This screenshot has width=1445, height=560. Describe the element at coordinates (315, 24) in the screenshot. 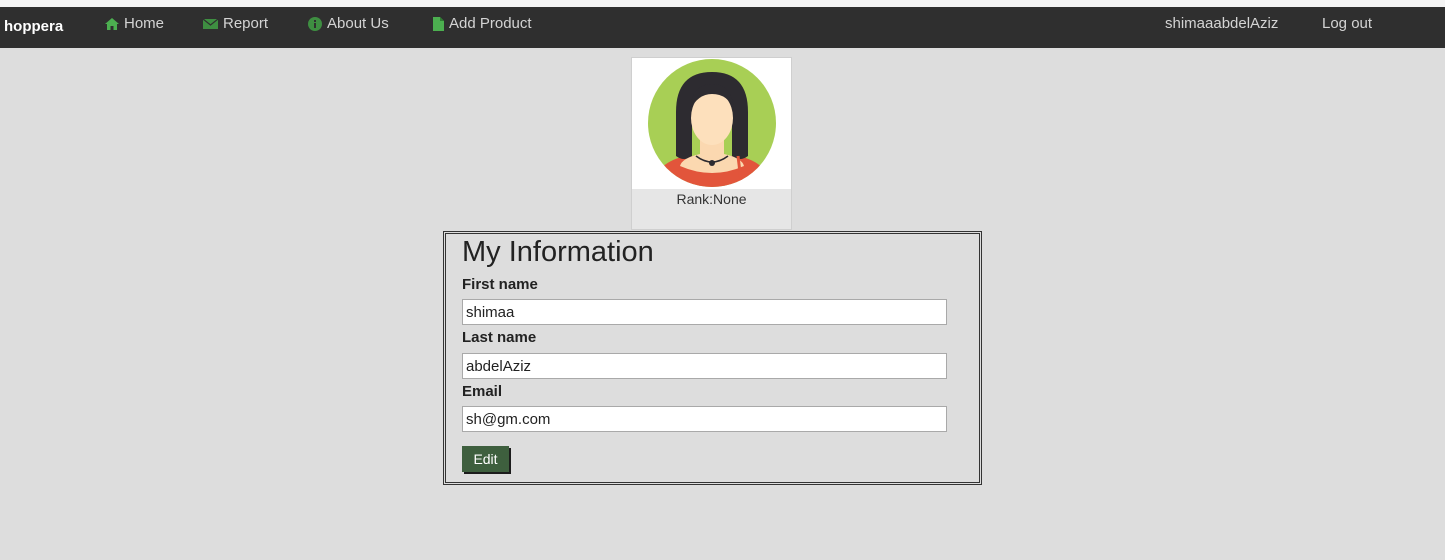

I see `info-icon` at that location.